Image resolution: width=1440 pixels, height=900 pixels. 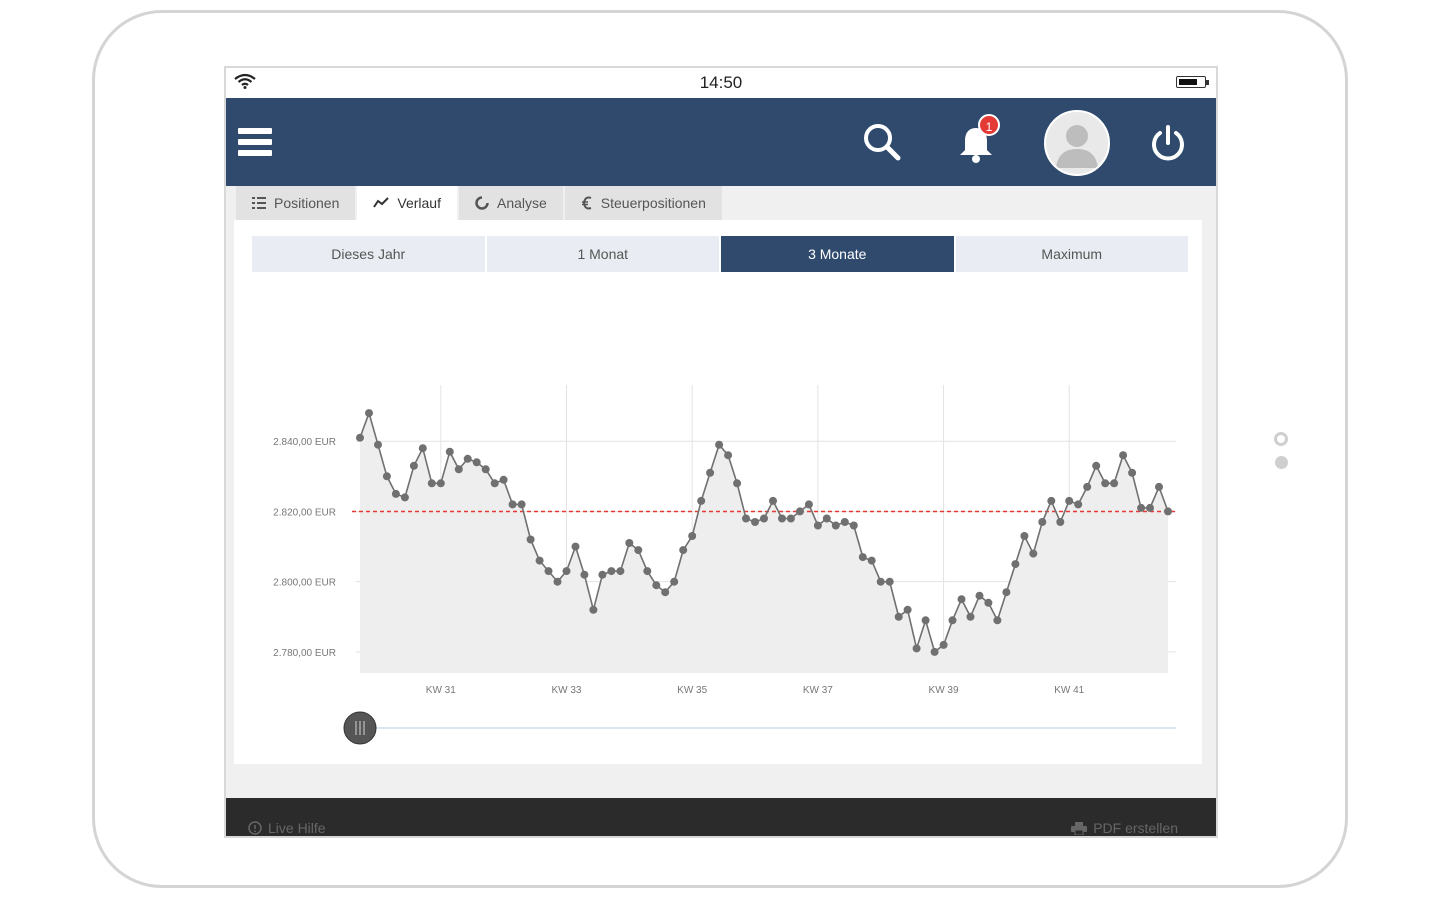 I want to click on tab-label: Verlauf, so click(x=419, y=203).